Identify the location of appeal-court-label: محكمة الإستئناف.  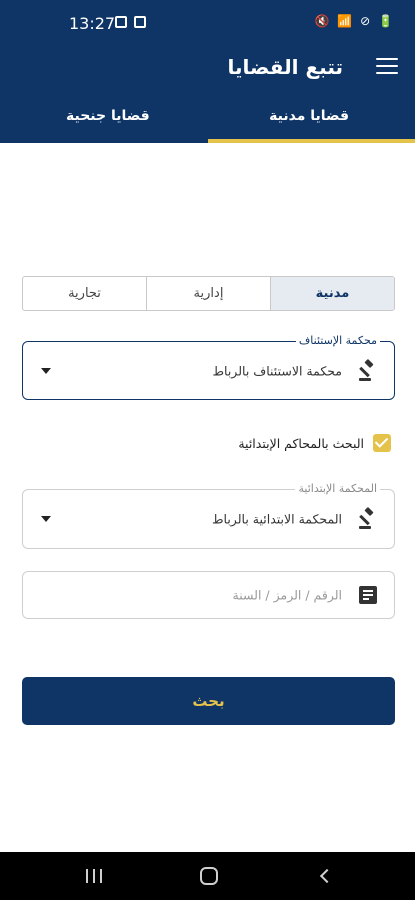
(337, 340).